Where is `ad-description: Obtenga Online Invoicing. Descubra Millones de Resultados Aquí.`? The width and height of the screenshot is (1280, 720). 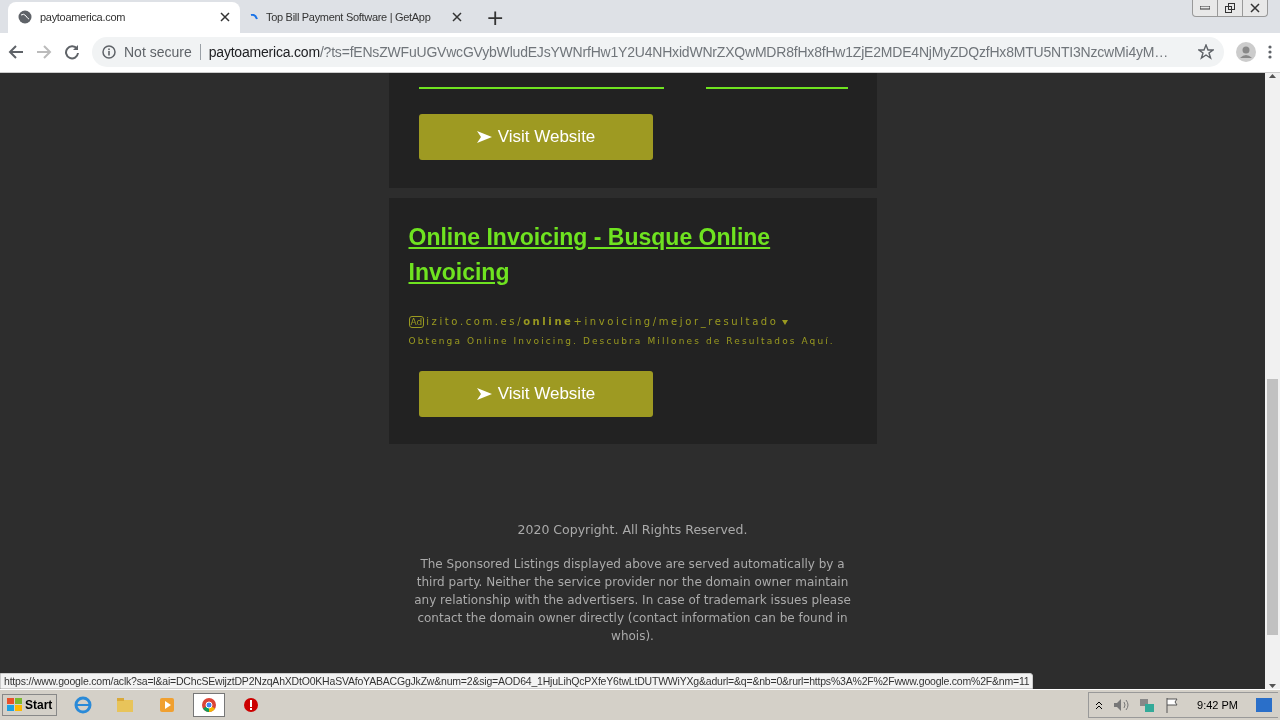
ad-description: Obtenga Online Invoicing. Descubra Millones de Resultados Aquí. is located at coordinates (622, 340).